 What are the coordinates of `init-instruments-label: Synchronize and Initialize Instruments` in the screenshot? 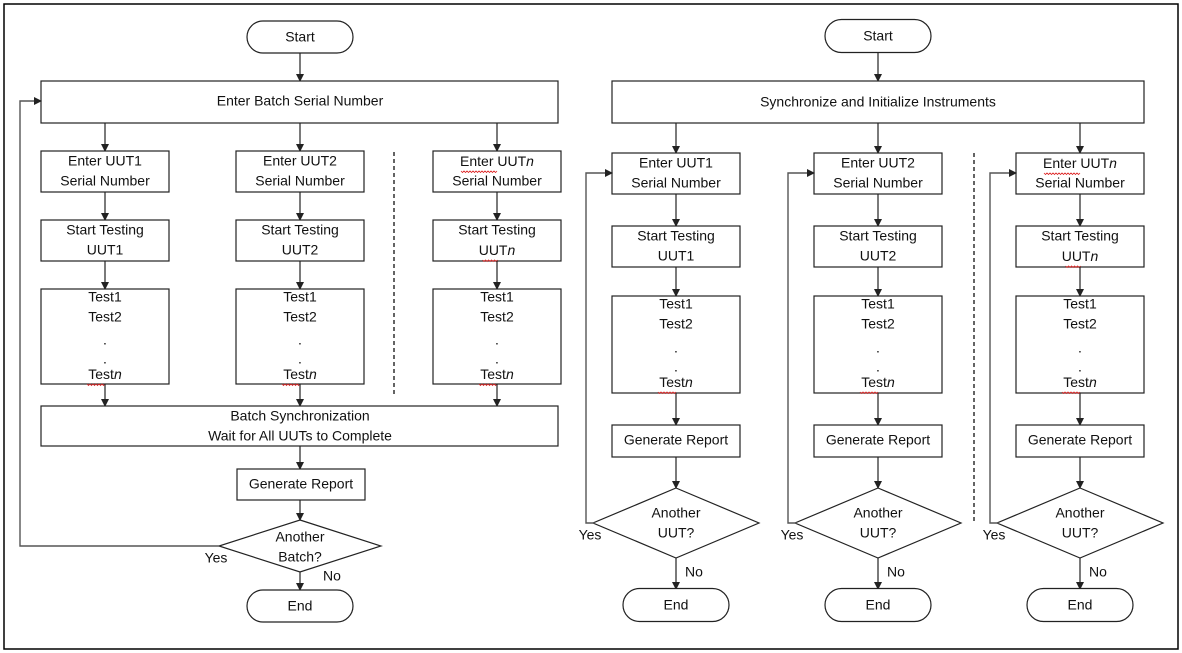 It's located at (878, 102).